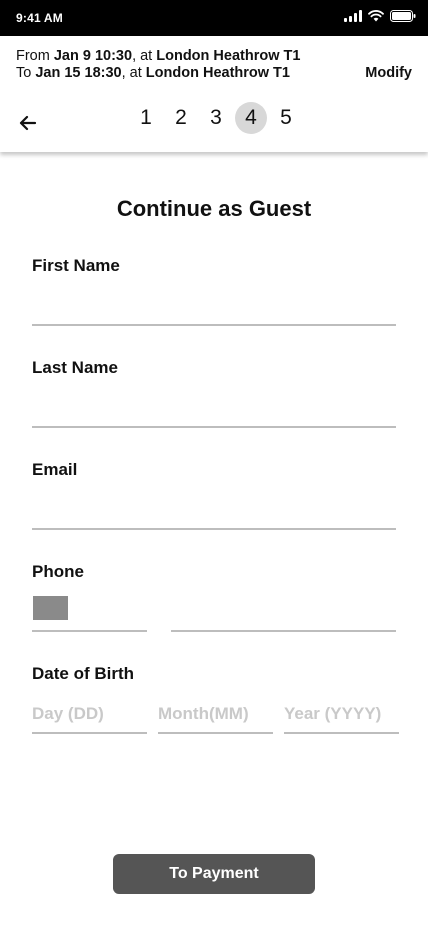 This screenshot has width=428, height=926. Describe the element at coordinates (89, 714) in the screenshot. I see `dob-day-field` at that location.